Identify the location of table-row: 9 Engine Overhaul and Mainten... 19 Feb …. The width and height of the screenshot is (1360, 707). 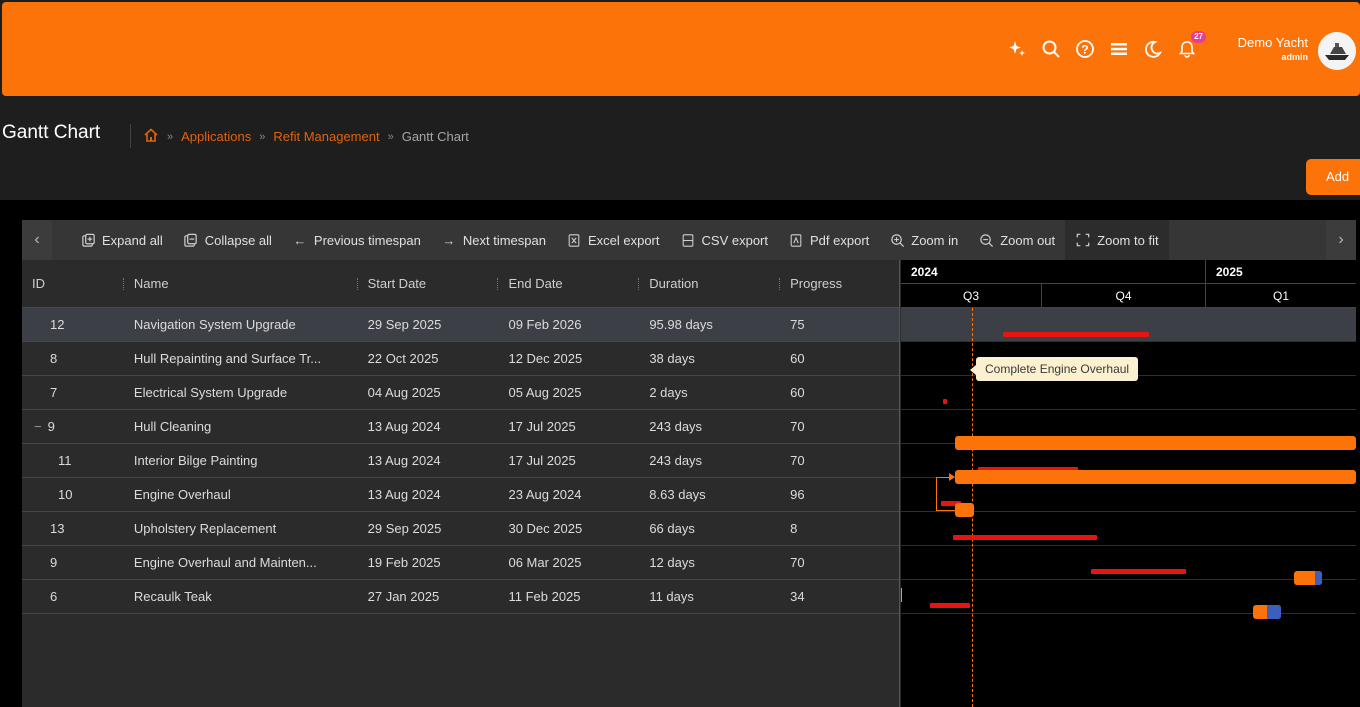
(460, 563).